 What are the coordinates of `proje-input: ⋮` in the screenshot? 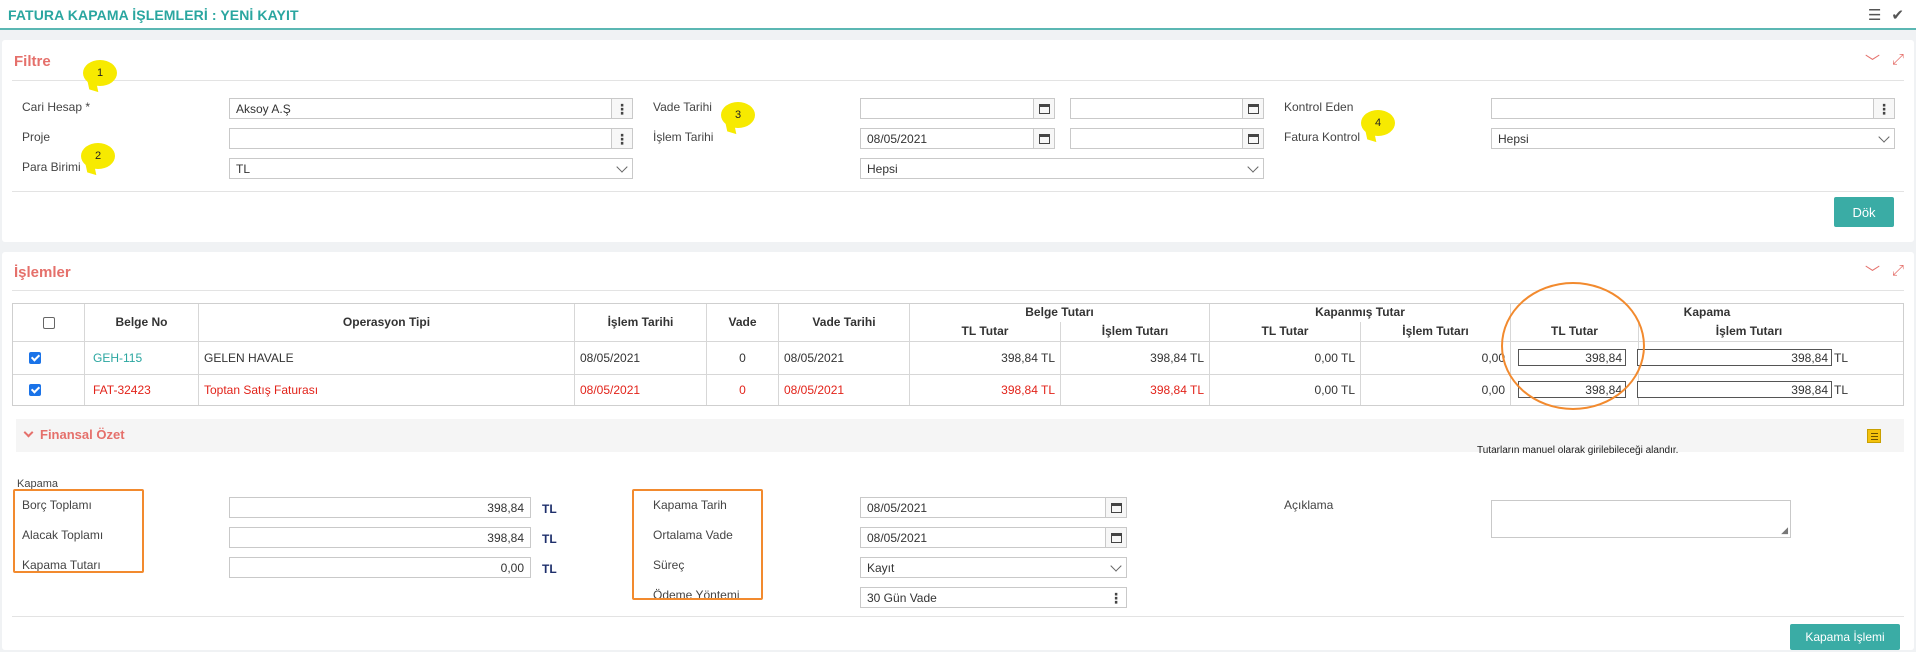 It's located at (431, 138).